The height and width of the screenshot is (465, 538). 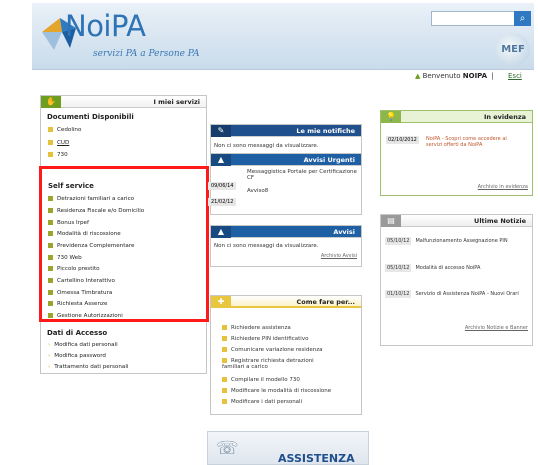 What do you see at coordinates (266, 246) in the screenshot?
I see `avvisi-message: Non ci sono messaggi da visualizzare.` at bounding box center [266, 246].